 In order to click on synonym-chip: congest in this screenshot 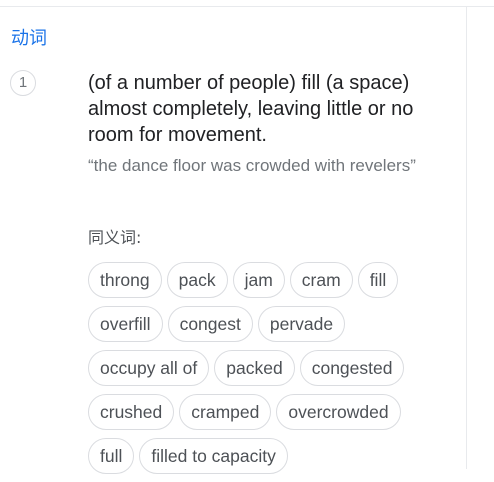, I will do `click(210, 324)`.